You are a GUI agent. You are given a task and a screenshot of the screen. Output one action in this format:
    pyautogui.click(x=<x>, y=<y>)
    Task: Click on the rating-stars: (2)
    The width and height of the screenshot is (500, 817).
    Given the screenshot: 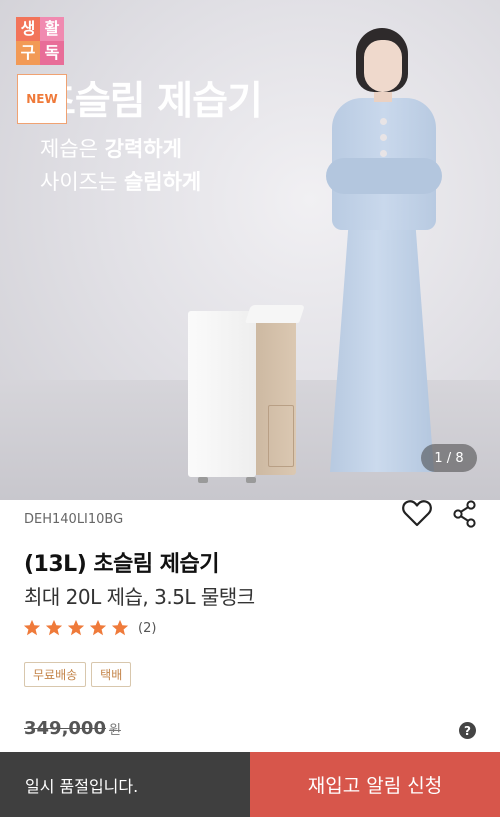 What is the action you would take?
    pyautogui.click(x=89, y=628)
    